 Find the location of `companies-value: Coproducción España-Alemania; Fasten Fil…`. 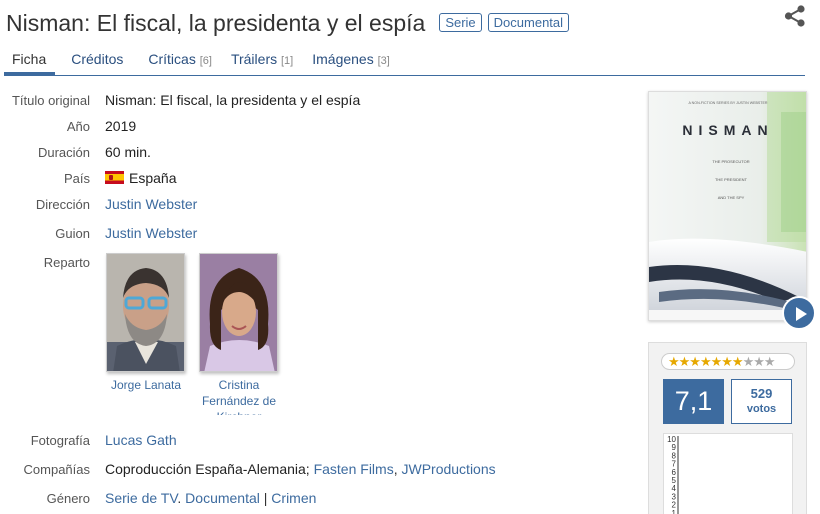

companies-value: Coproducción España-Alemania; Fasten Fil… is located at coordinates (300, 469).